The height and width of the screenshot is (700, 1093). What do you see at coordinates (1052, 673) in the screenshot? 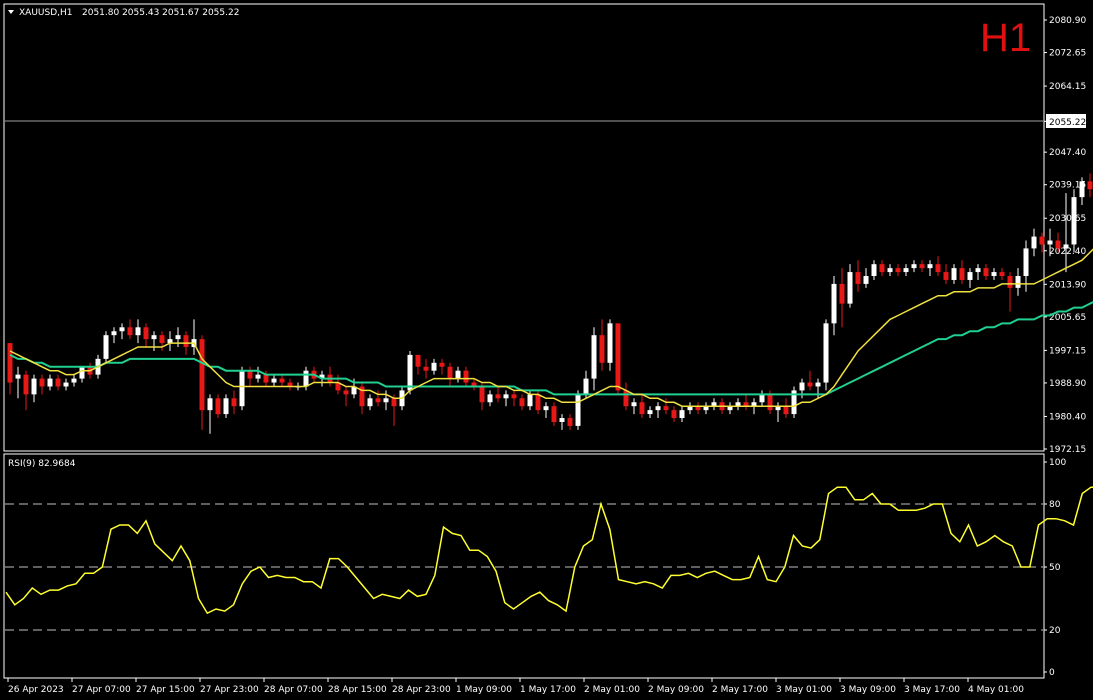
I see `rsi-tick-label: 0` at bounding box center [1052, 673].